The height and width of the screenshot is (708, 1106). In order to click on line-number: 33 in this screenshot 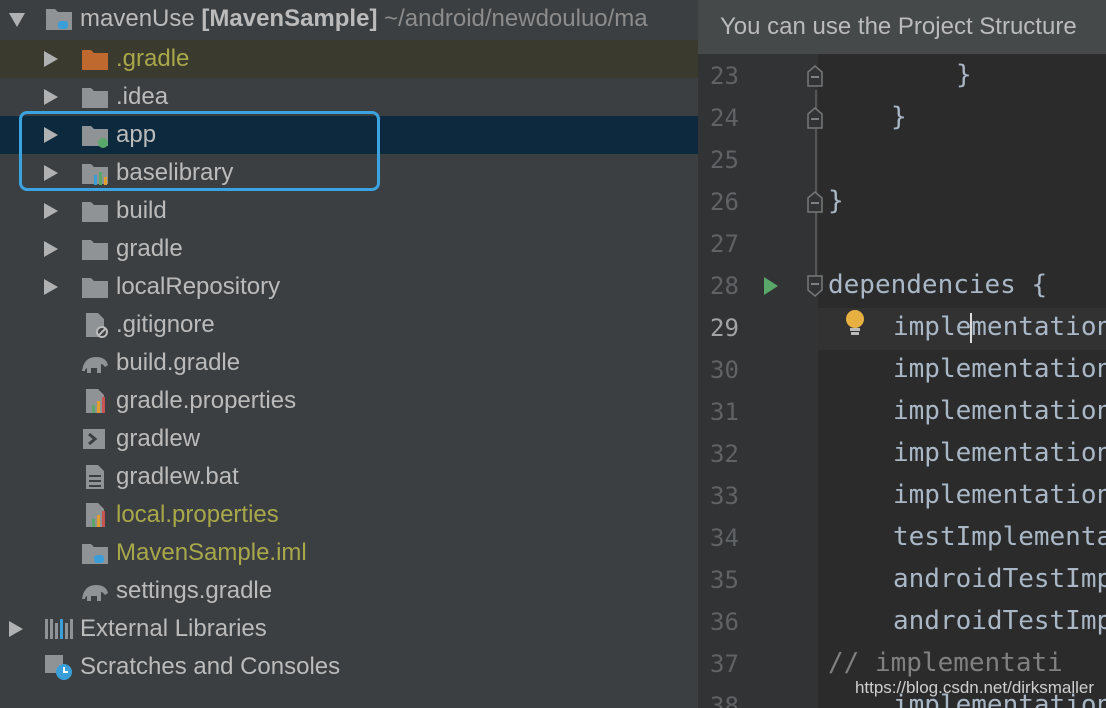, I will do `click(724, 496)`.